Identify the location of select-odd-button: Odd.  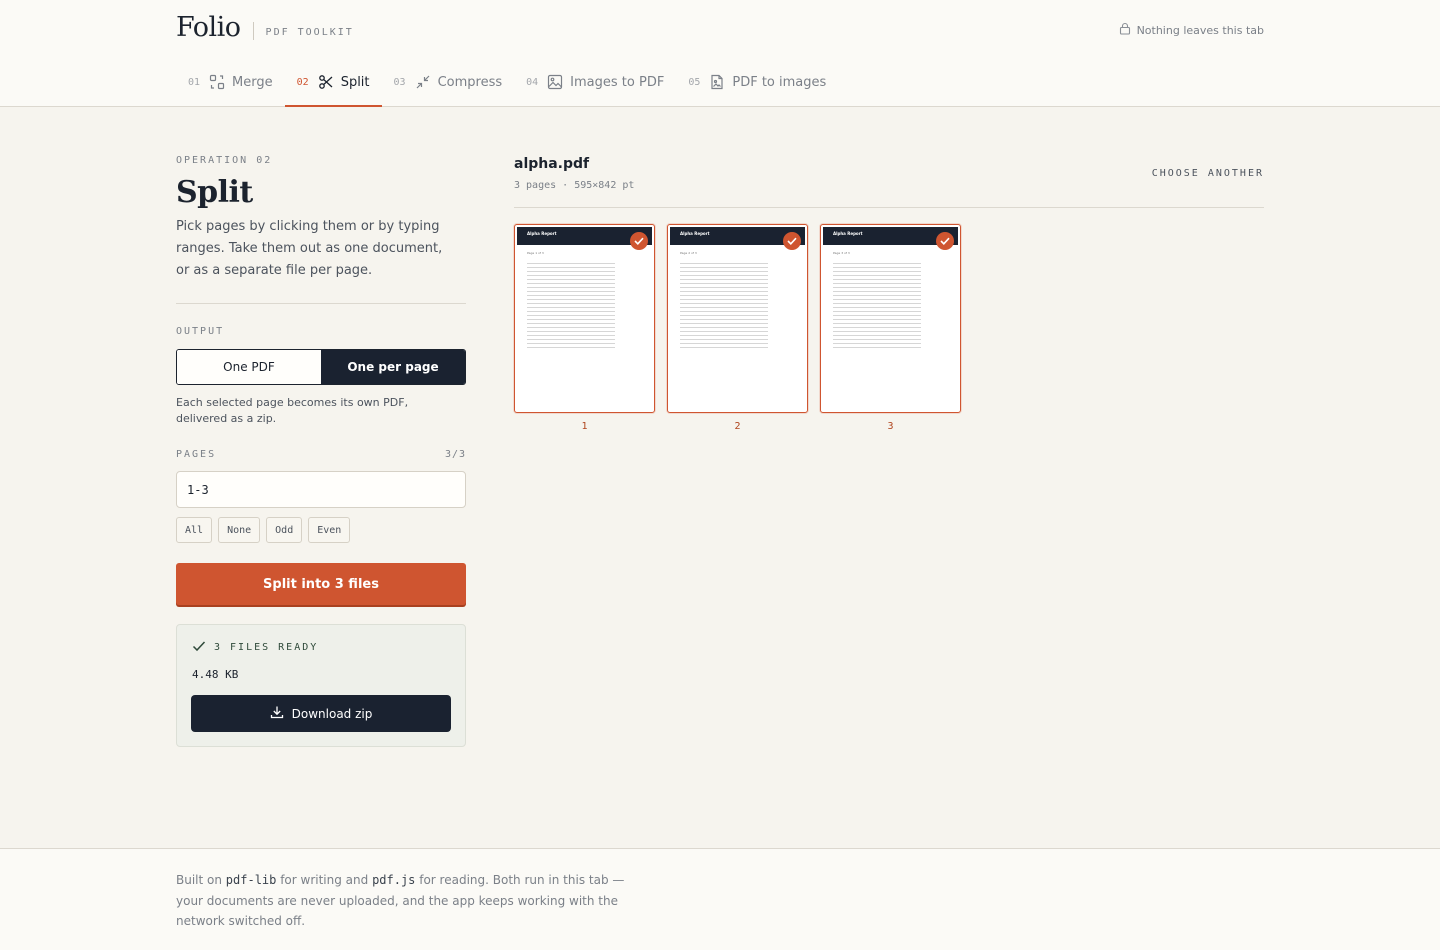
(284, 530).